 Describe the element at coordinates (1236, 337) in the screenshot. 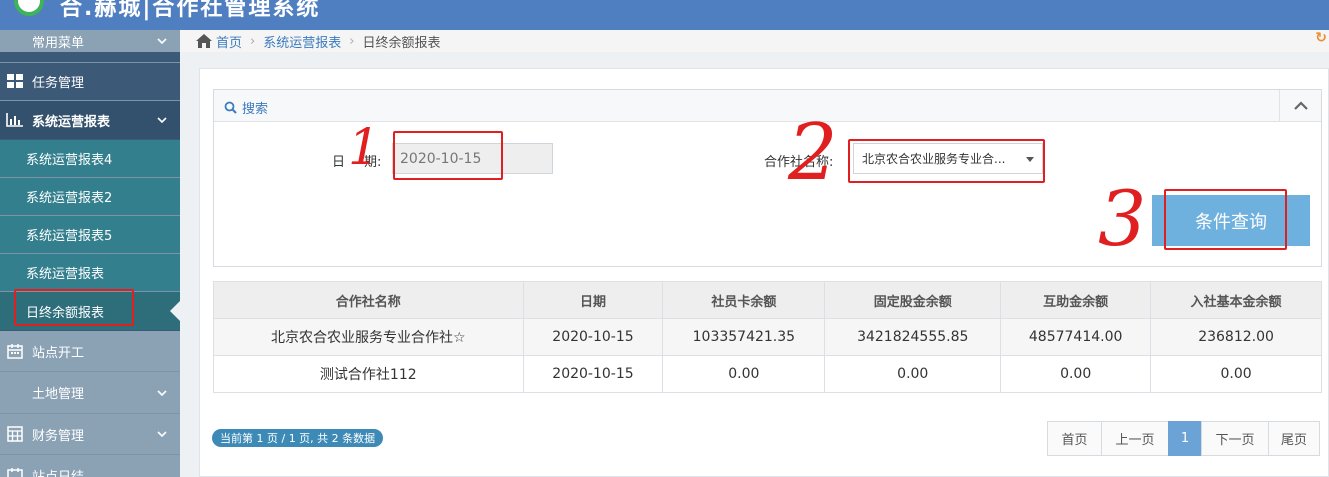

I see `table-cell: 236812.00` at that location.